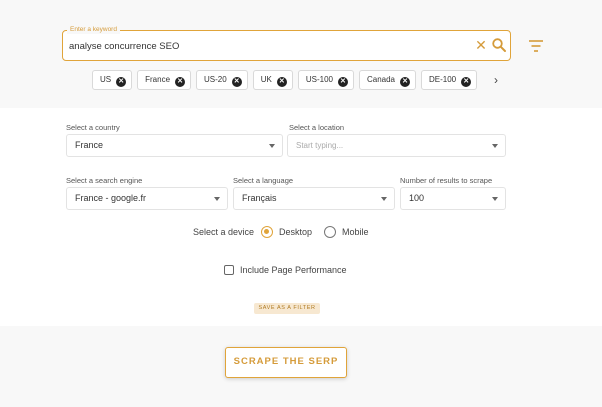 This screenshot has height=407, width=602. Describe the element at coordinates (263, 180) in the screenshot. I see `language-label: Select a language` at that location.